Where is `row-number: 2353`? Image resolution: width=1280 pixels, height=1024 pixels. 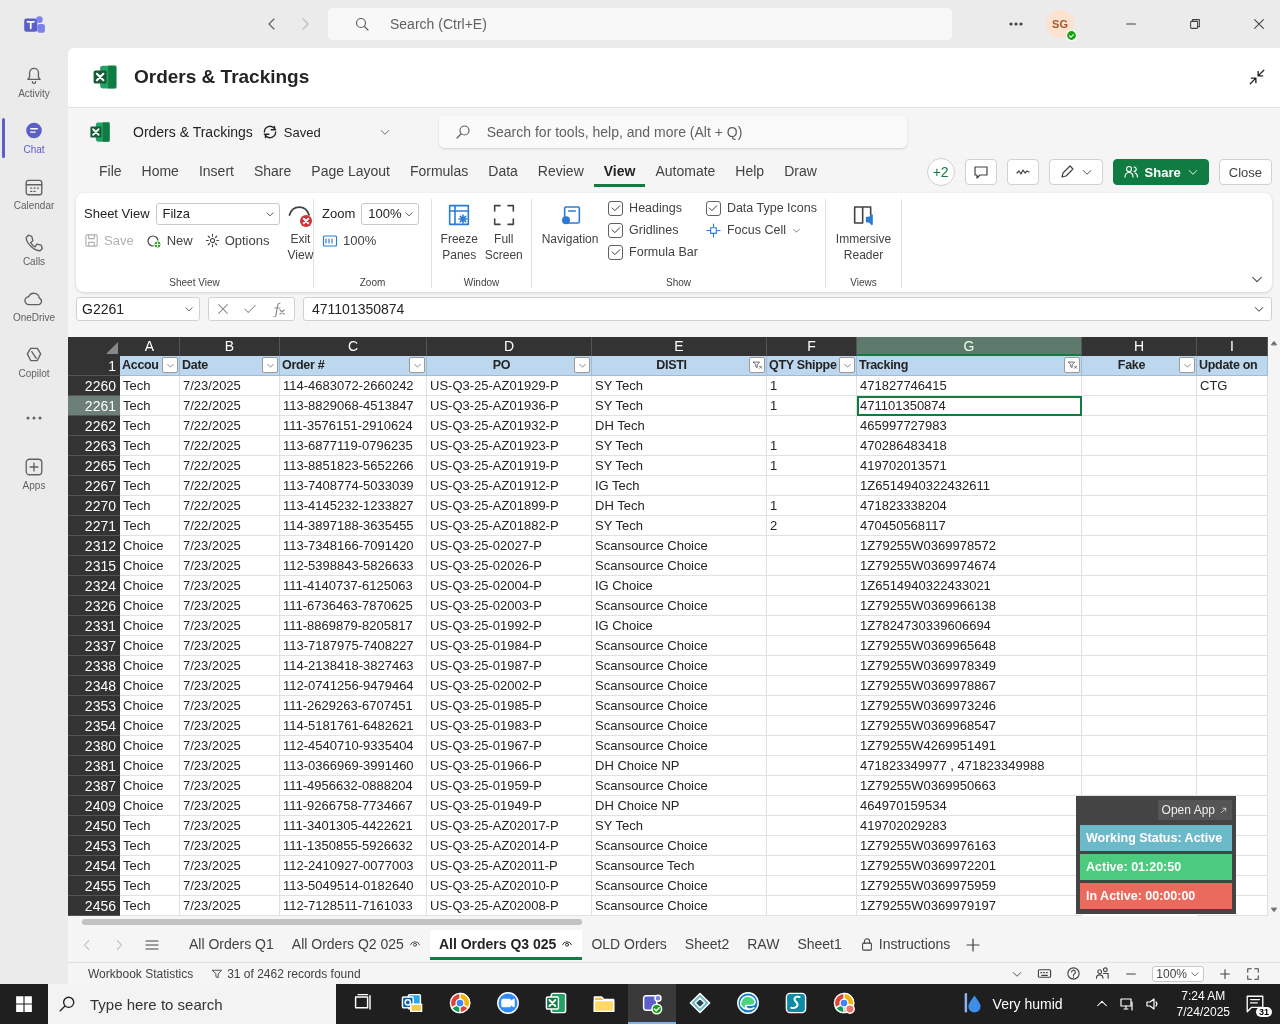
row-number: 2353 is located at coordinates (94, 705).